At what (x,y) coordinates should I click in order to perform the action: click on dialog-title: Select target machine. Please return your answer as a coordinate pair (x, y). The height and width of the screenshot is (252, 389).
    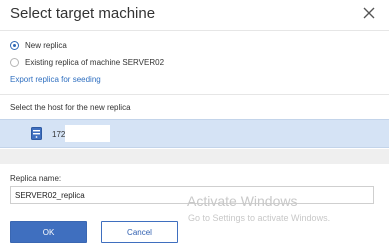
    Looking at the image, I should click on (83, 13).